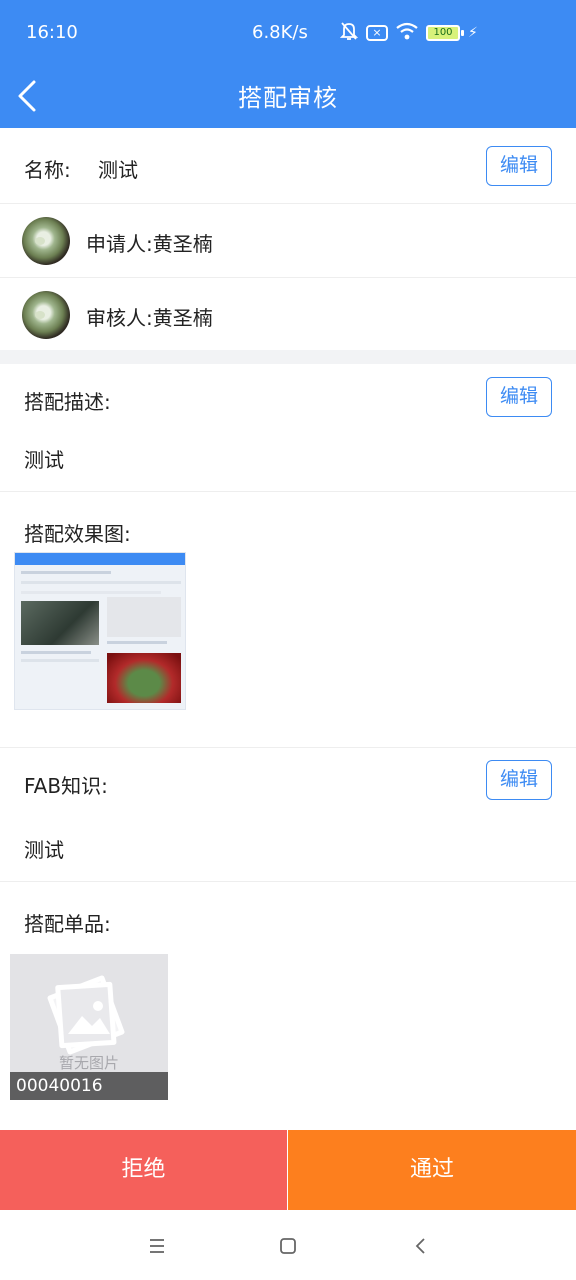 This screenshot has width=576, height=1280. What do you see at coordinates (288, 166) in the screenshot?
I see `name-row: 名称: 测试 编辑` at bounding box center [288, 166].